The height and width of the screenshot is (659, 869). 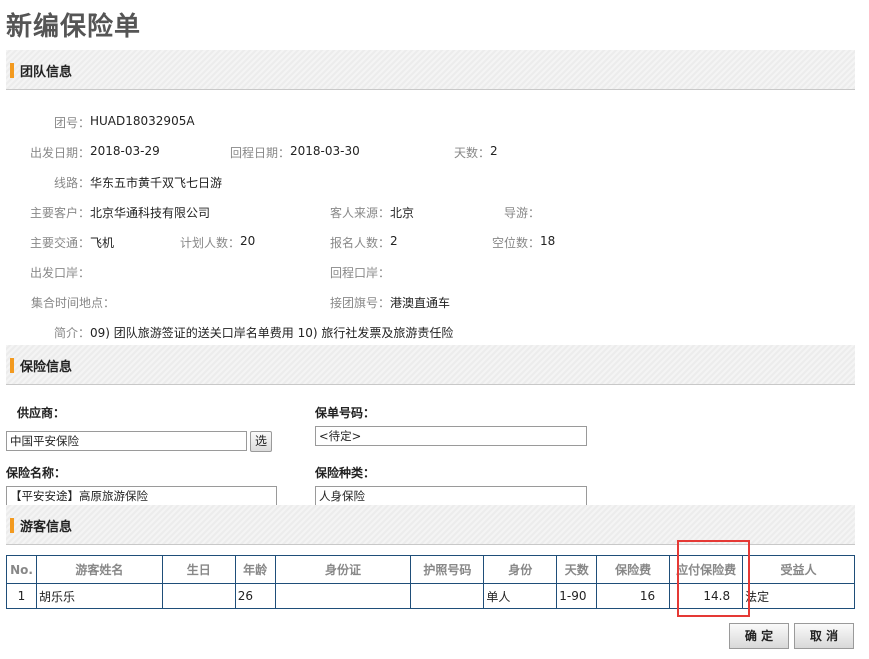 I want to click on supplier-label: 供应商：, so click(x=41, y=413).